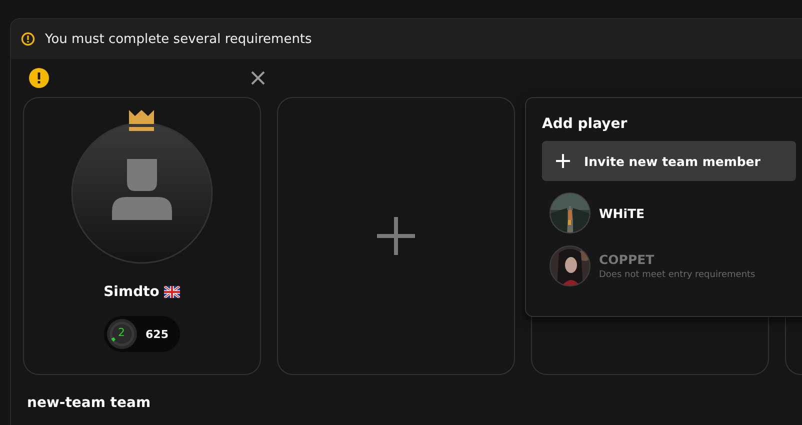 The image size is (802, 425). I want to click on warning-icon, so click(28, 39).